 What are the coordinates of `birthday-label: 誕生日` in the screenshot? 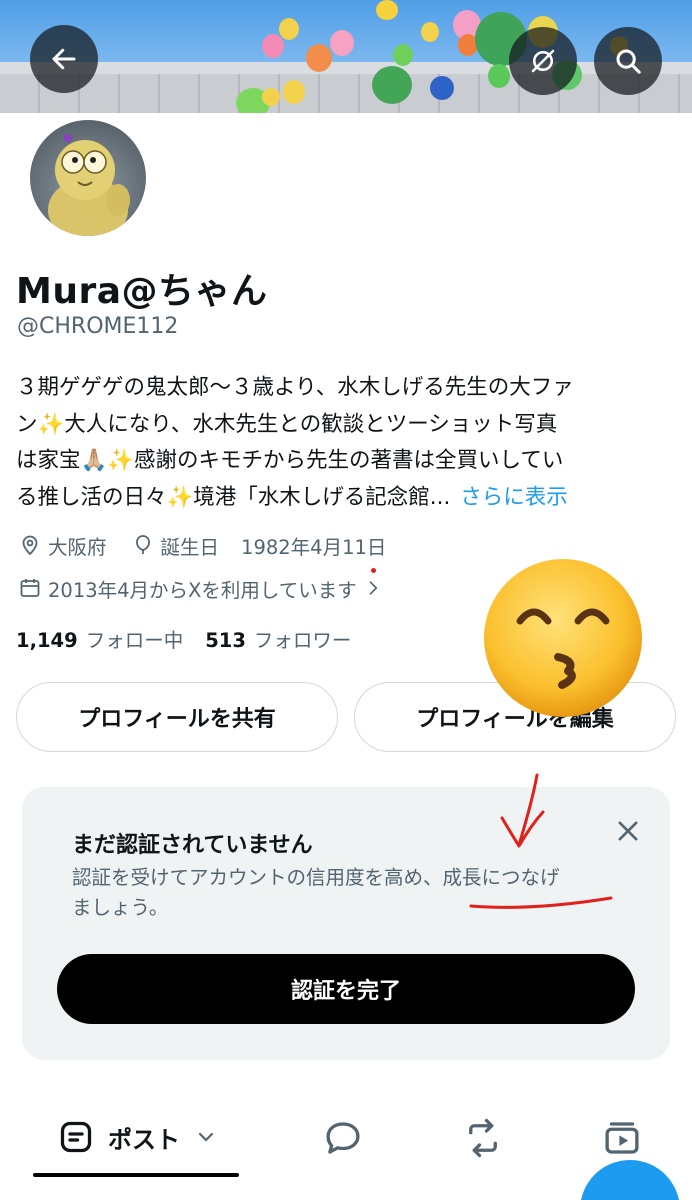 It's located at (190, 547).